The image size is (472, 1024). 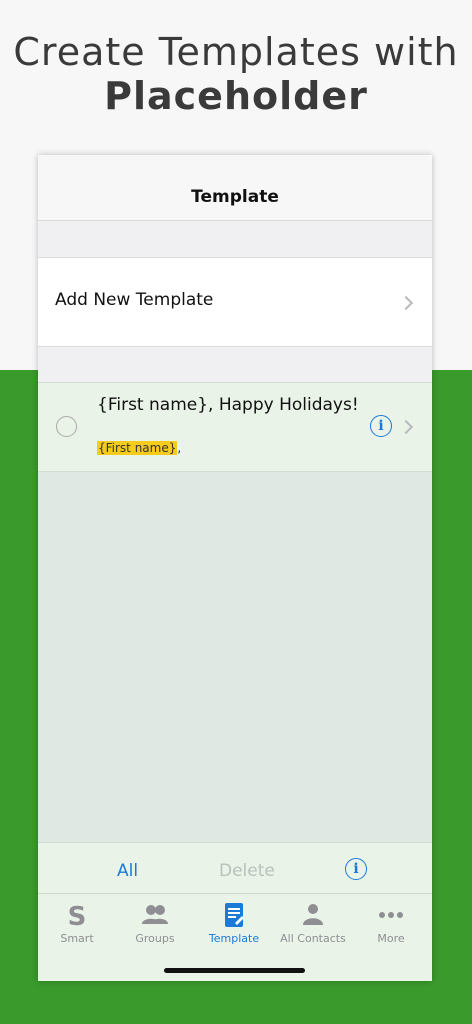 I want to click on placeholder-highlight: {First name}, so click(x=137, y=448).